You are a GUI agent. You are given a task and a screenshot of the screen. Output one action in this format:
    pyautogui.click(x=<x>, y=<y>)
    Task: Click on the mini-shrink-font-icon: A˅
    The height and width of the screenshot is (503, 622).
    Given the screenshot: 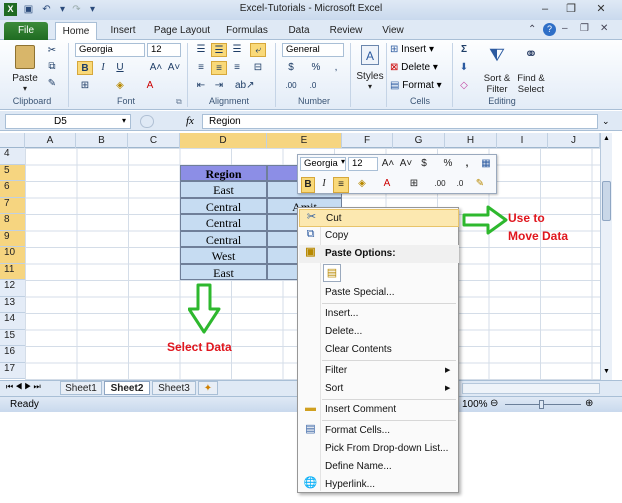 What is the action you would take?
    pyautogui.click(x=406, y=164)
    